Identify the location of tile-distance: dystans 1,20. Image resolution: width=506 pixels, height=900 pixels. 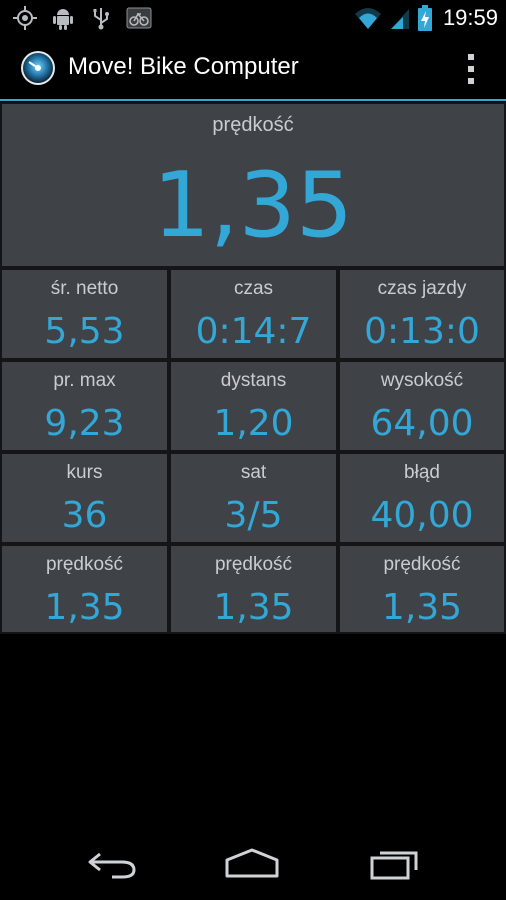
(253, 406).